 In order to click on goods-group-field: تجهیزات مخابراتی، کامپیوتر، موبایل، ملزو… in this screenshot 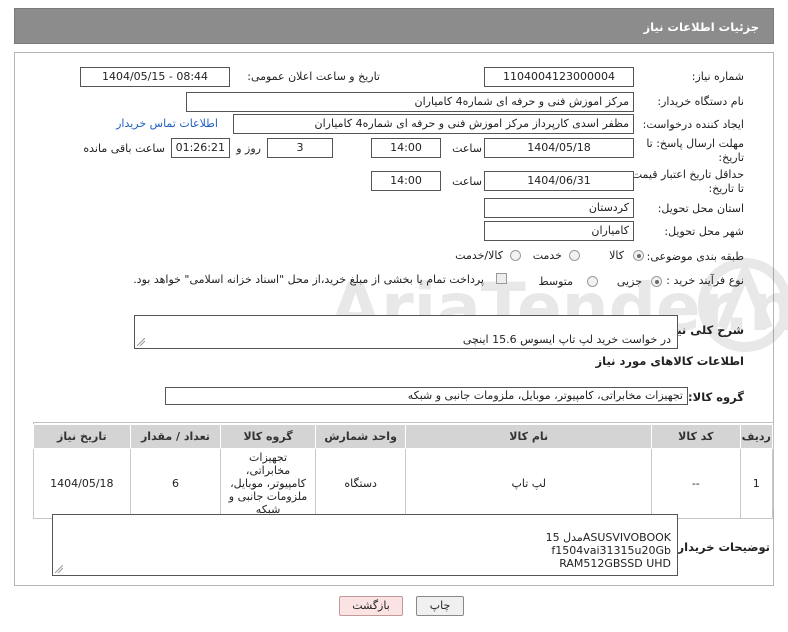, I will do `click(426, 396)`.